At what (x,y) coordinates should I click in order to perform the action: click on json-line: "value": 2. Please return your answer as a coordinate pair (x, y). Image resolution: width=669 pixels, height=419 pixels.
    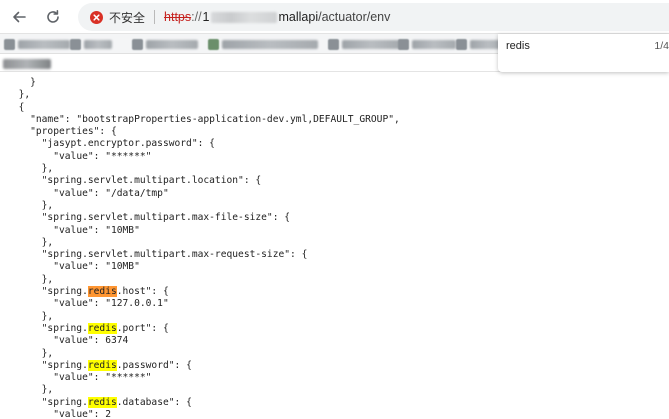
    Looking at the image, I should click on (203, 414).